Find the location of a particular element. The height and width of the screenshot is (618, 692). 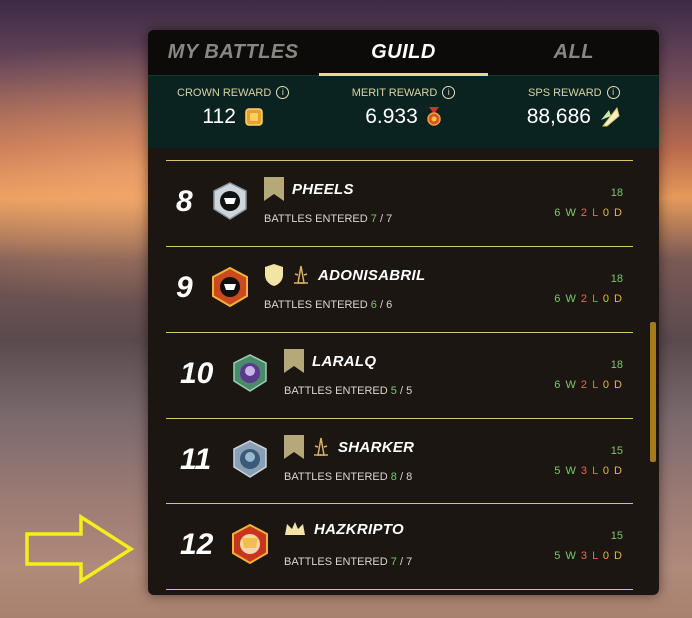

battles-total-count: 8 is located at coordinates (409, 477).